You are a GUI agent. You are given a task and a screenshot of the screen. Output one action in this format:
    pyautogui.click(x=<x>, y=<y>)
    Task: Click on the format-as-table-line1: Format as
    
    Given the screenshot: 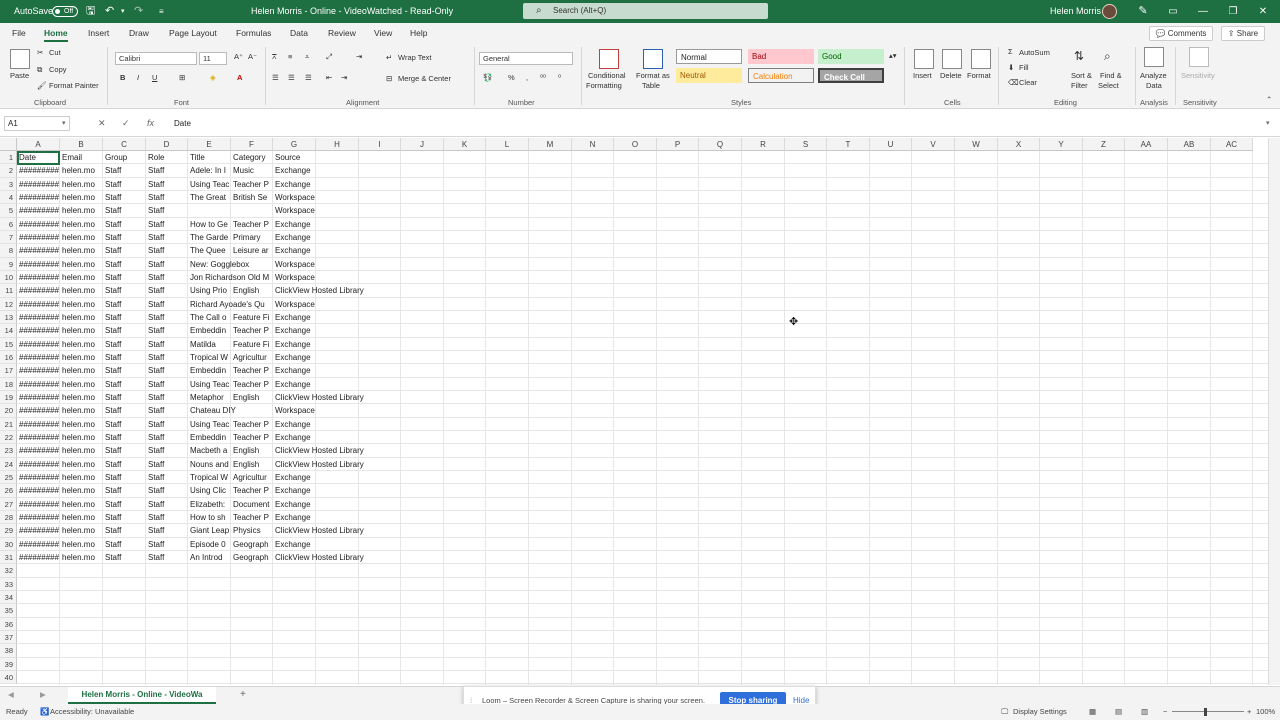 What is the action you would take?
    pyautogui.click(x=653, y=75)
    